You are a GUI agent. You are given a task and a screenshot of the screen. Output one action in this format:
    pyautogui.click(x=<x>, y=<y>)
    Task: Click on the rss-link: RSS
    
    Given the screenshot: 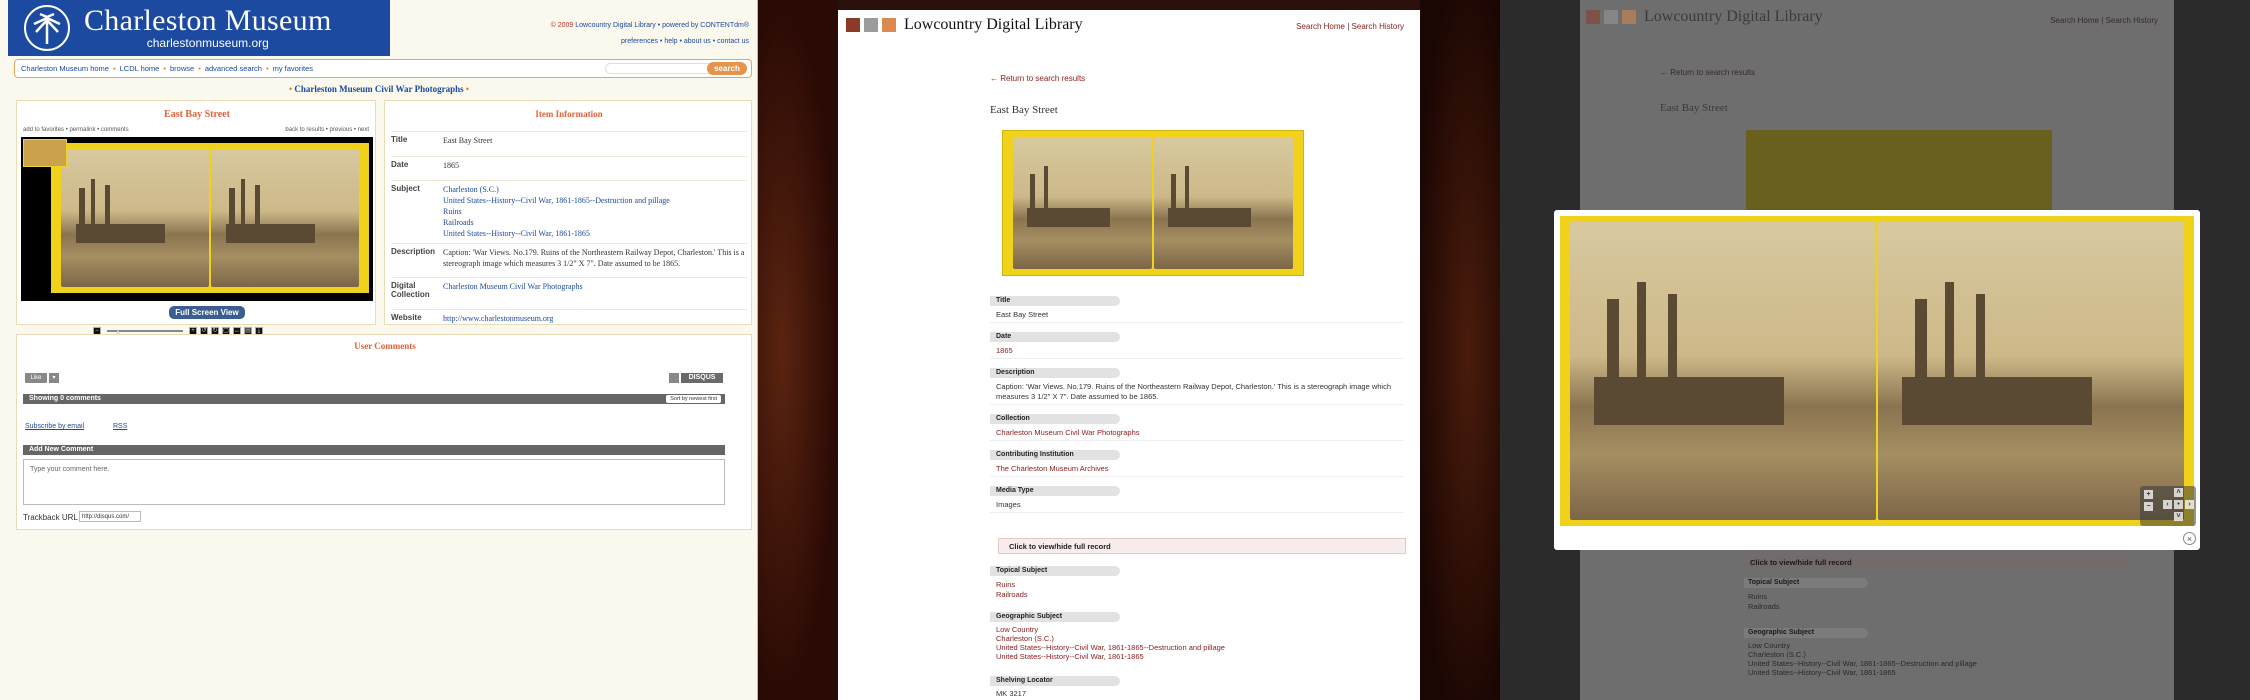 What is the action you would take?
    pyautogui.click(x=120, y=426)
    